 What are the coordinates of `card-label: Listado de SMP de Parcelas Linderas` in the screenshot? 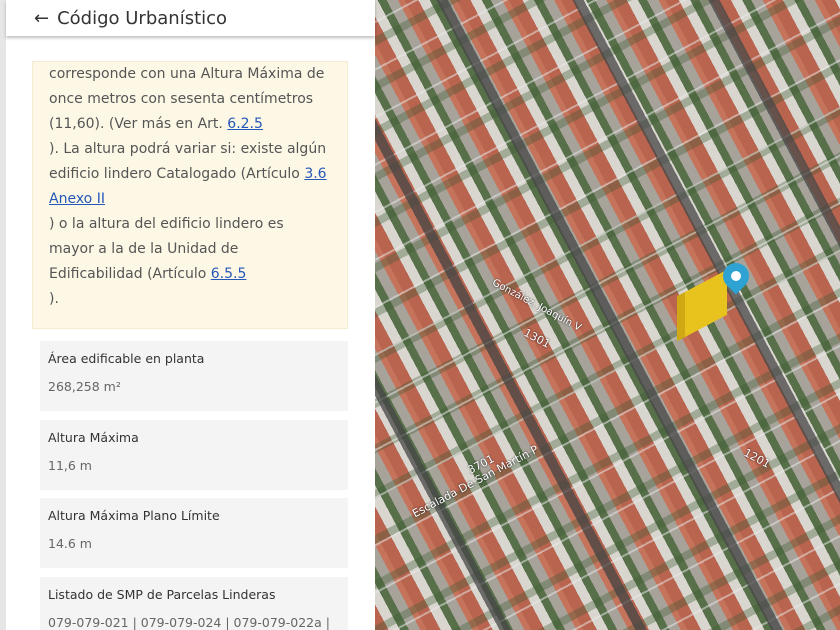 It's located at (162, 594).